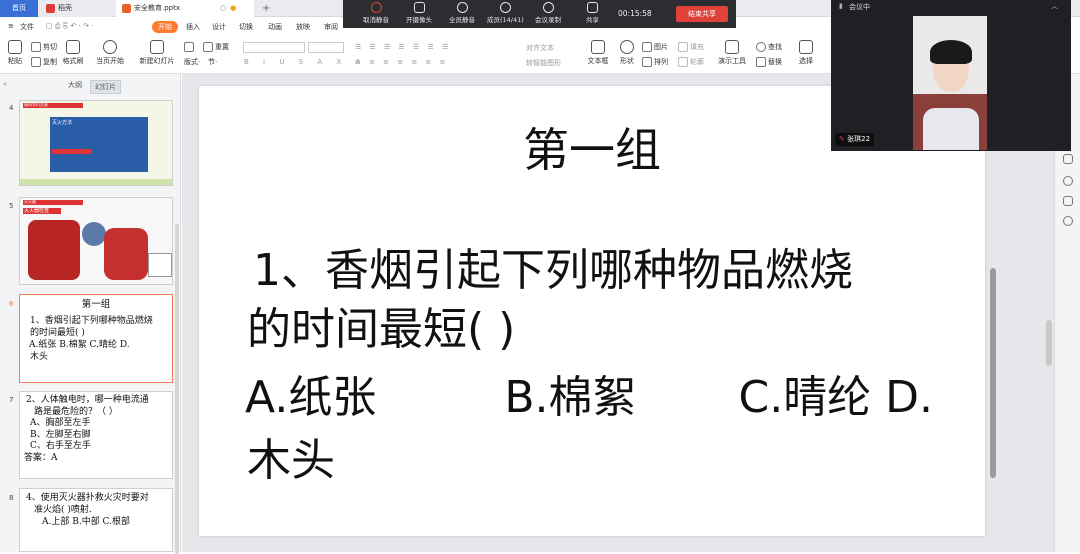 The image size is (1080, 554). I want to click on slide-thumbnail-5: 灭火器 灭火器检查, so click(96, 241).